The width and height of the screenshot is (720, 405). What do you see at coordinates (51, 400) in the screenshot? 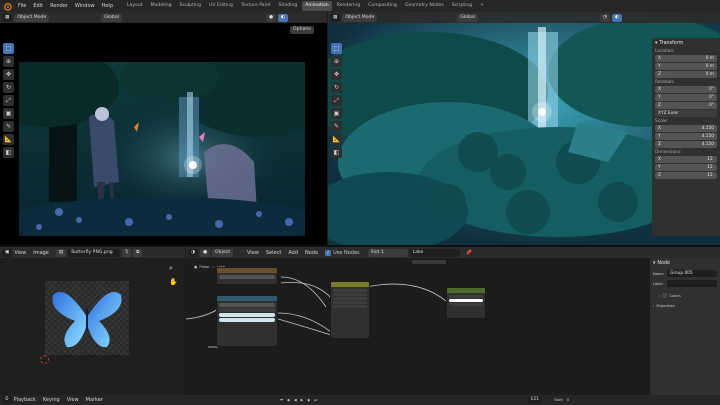
I see `keying-menu: Keying` at bounding box center [51, 400].